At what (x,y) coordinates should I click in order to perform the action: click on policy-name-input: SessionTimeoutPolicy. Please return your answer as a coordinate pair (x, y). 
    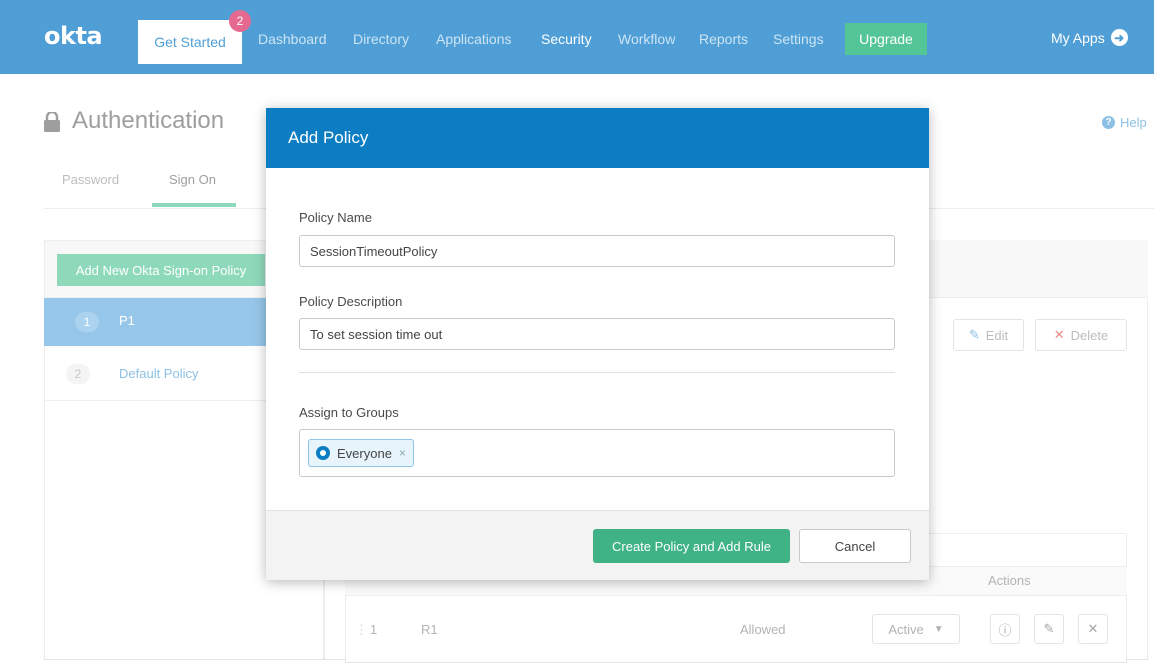
    Looking at the image, I should click on (597, 251).